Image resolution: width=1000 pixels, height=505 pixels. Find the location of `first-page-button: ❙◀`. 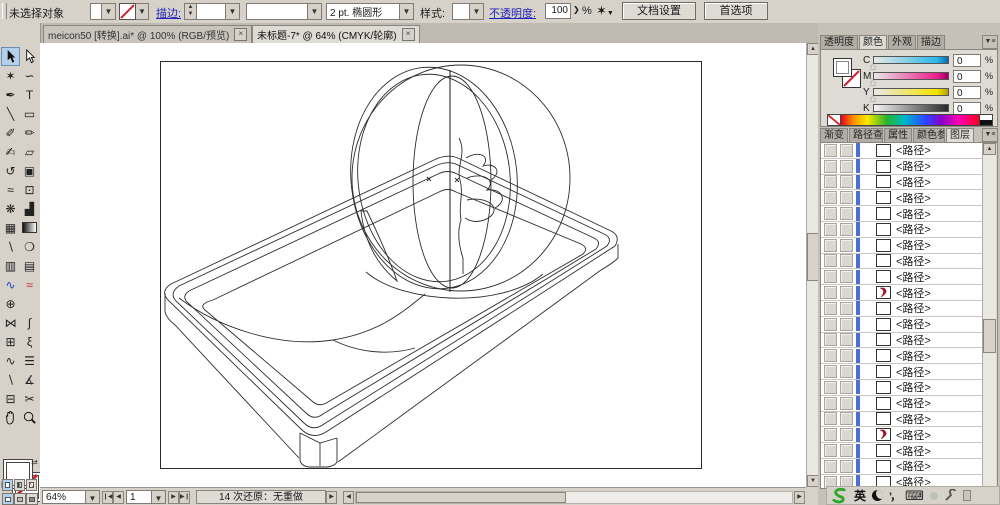

first-page-button: ❙◀ is located at coordinates (107, 497).